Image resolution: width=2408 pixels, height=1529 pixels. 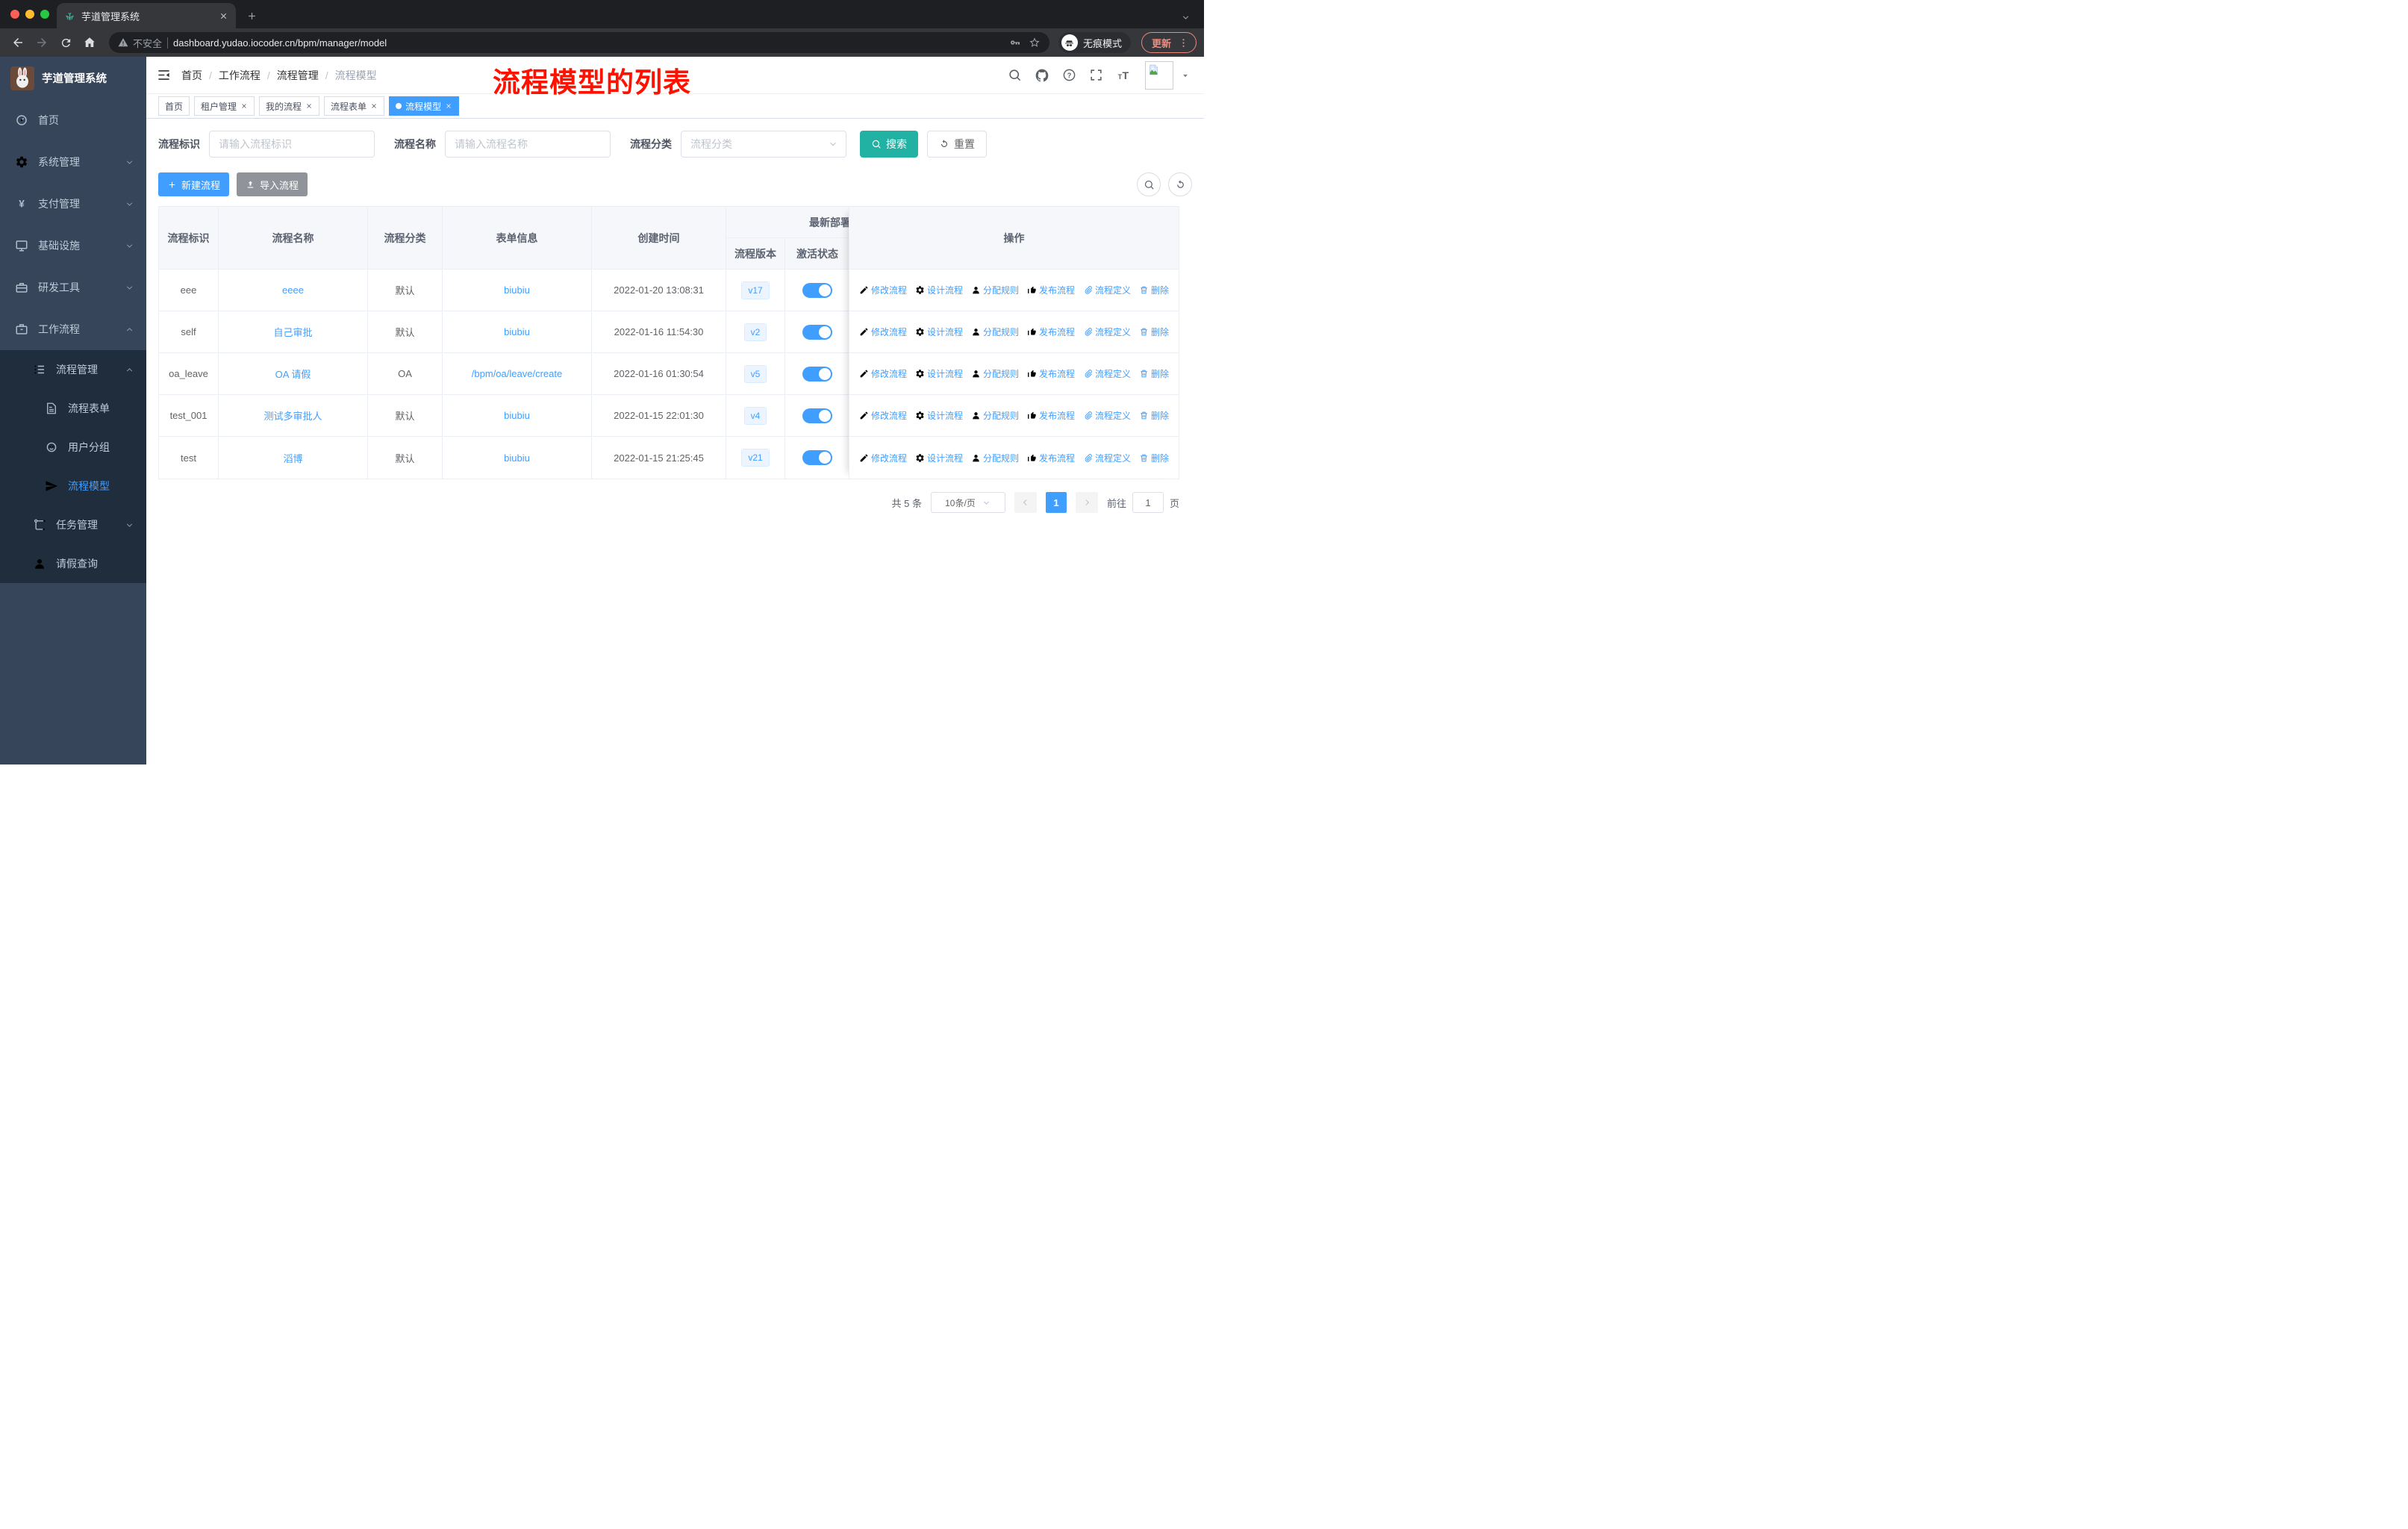 What do you see at coordinates (1124, 76) in the screenshot?
I see `font-size-icon` at bounding box center [1124, 76].